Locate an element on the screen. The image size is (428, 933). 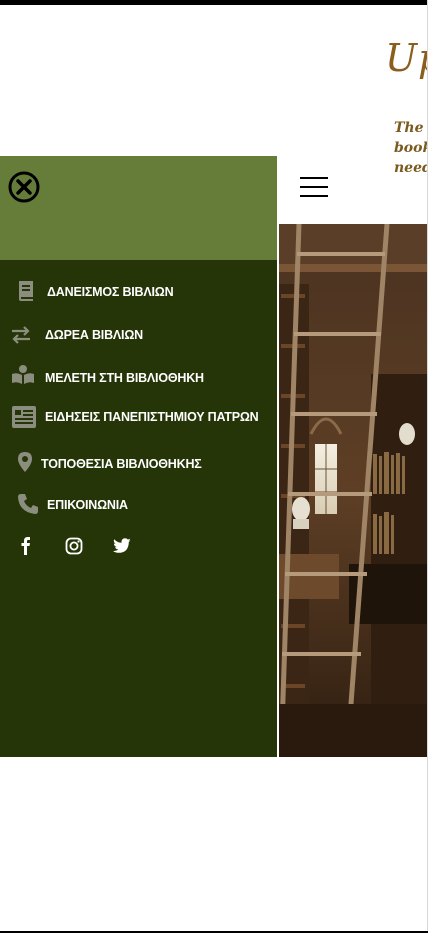
nav-item-label: ΜΕΛΕΤΗ ΣΤΗ ΒΙΒΛΙΟΘΗΚΗ is located at coordinates (124, 378).